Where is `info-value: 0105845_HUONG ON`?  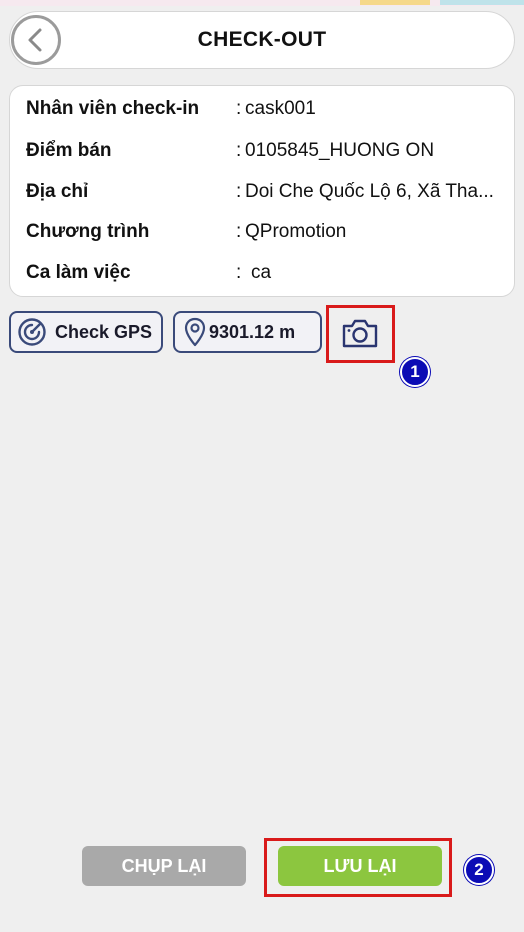 info-value: 0105845_HUONG ON is located at coordinates (340, 150).